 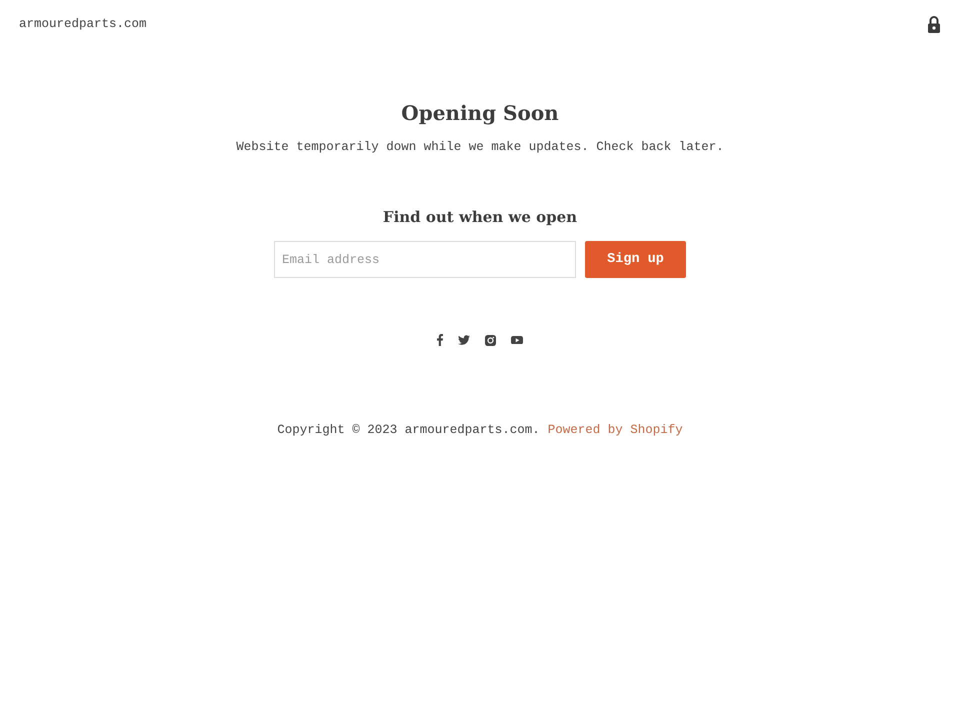 I want to click on page-title: Opening Soon, so click(x=480, y=113).